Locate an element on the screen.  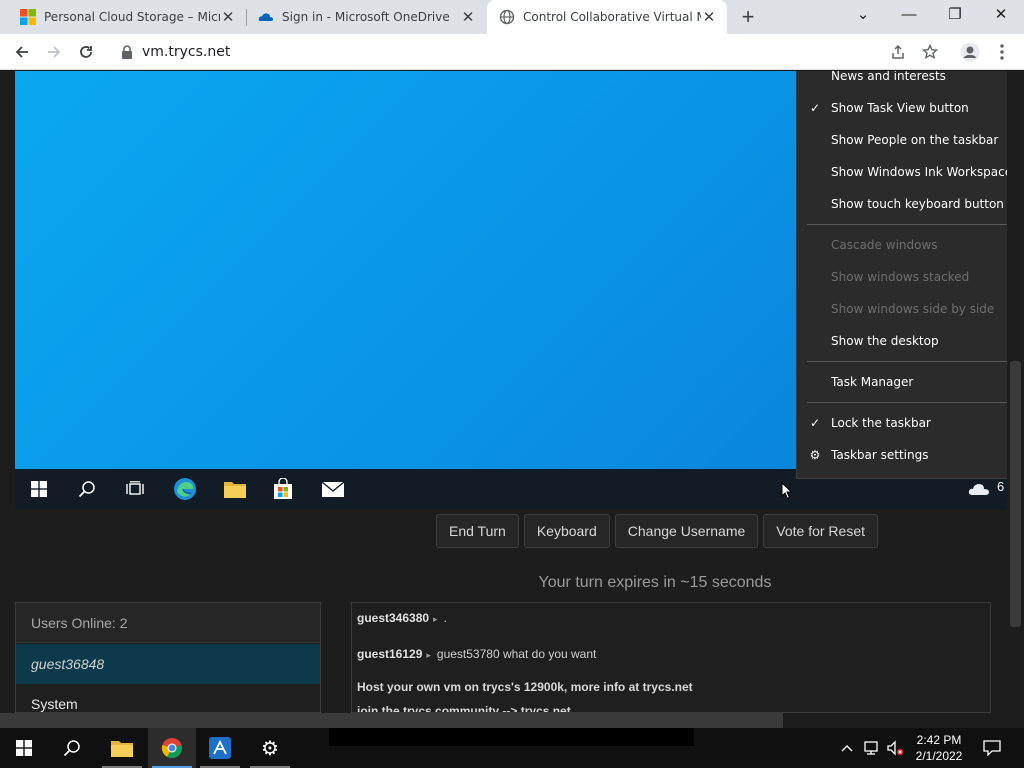
end-turn-button: End Turn is located at coordinates (477, 531).